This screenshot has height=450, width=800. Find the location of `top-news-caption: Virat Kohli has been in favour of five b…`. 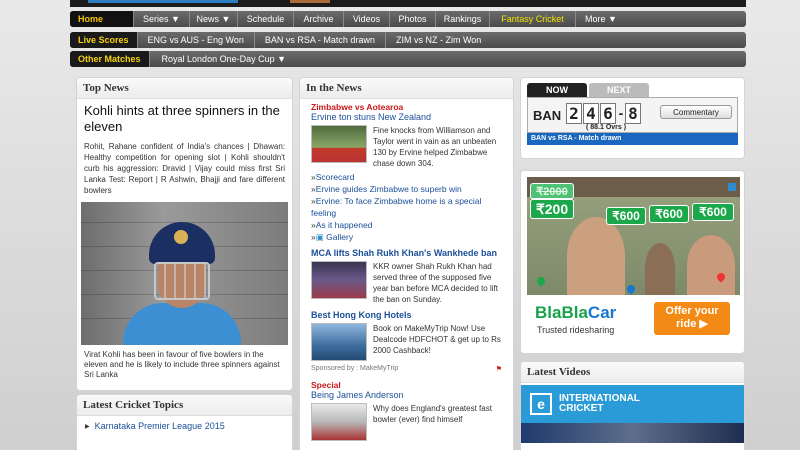

top-news-caption: Virat Kohli has been in favour of five b… is located at coordinates (182, 364).